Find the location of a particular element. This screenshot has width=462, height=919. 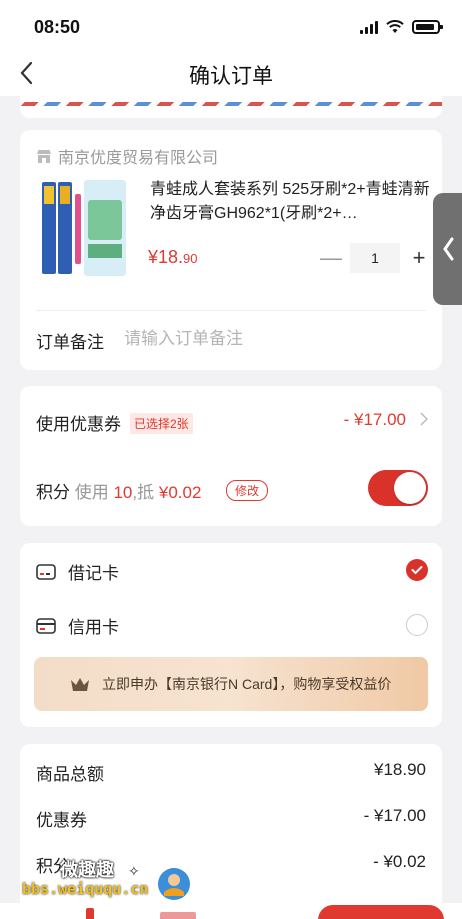

envelope-stripe is located at coordinates (231, 104).